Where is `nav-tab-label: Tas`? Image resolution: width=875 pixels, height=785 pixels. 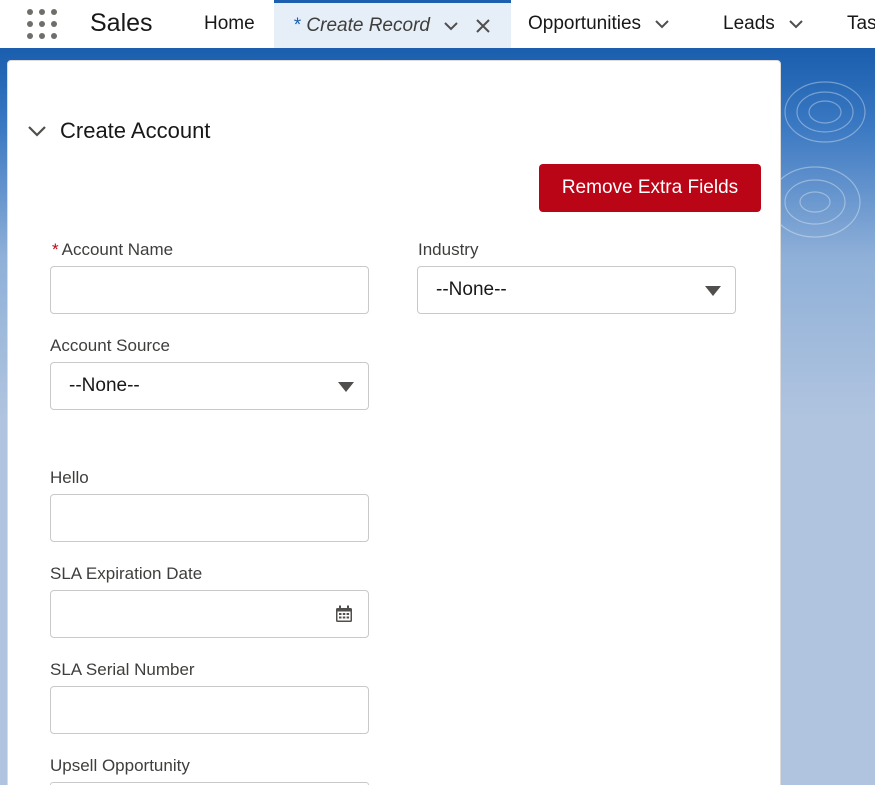 nav-tab-label: Tas is located at coordinates (861, 23).